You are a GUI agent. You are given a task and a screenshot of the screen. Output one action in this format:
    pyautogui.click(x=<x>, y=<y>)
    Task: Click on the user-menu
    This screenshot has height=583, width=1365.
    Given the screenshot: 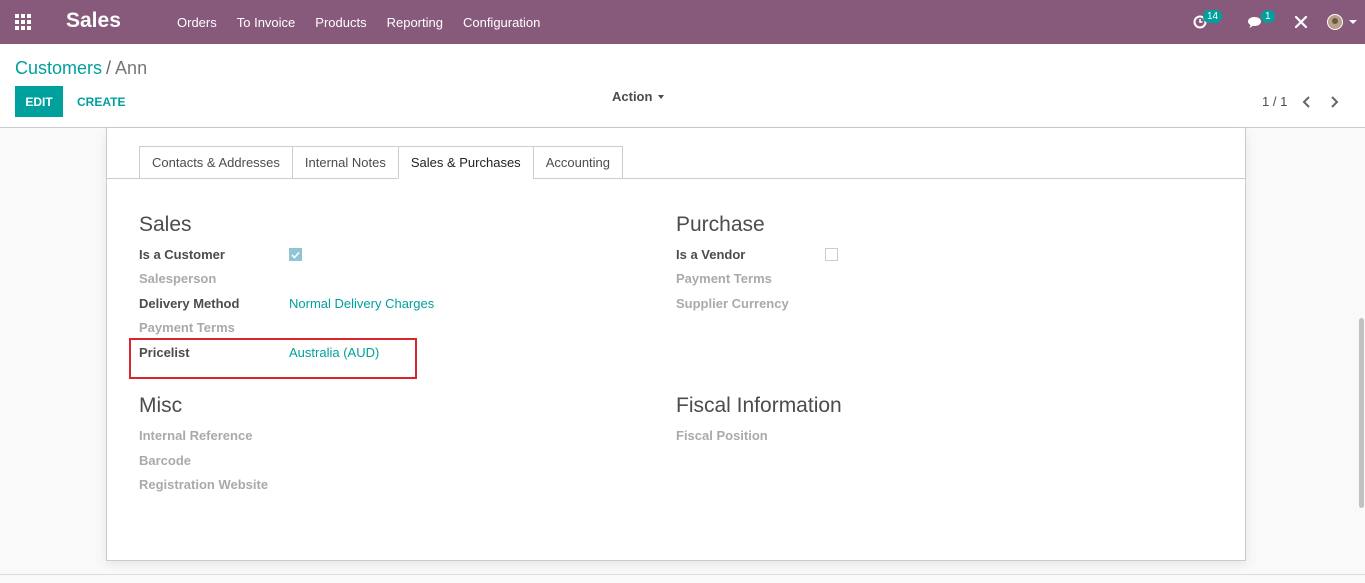 What is the action you would take?
    pyautogui.click(x=1341, y=22)
    